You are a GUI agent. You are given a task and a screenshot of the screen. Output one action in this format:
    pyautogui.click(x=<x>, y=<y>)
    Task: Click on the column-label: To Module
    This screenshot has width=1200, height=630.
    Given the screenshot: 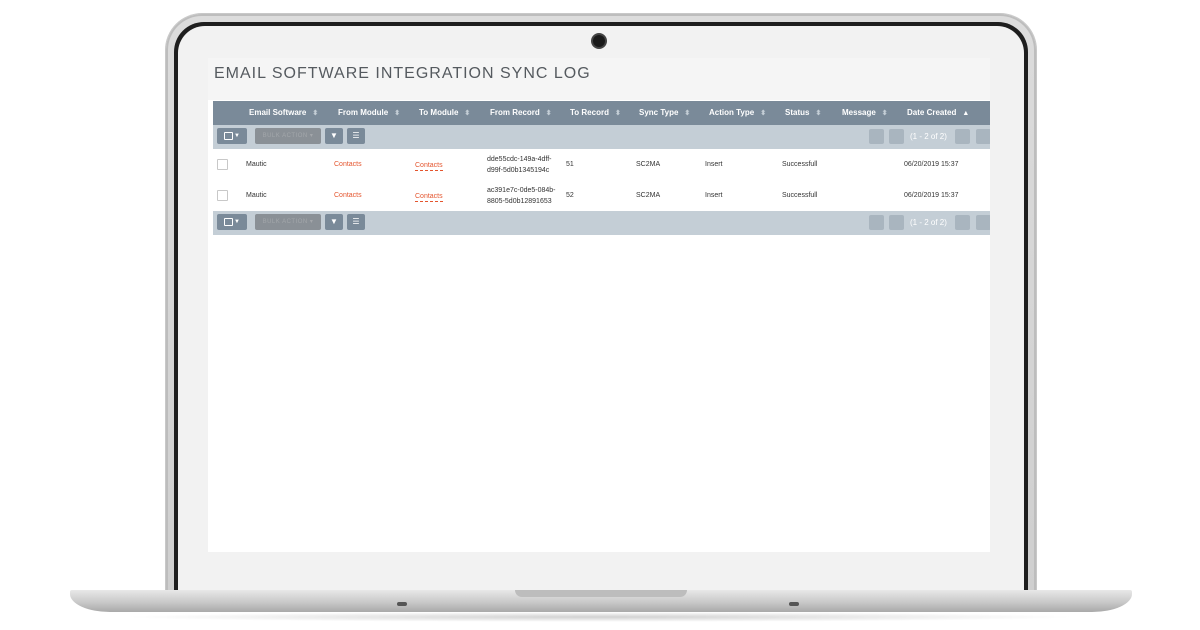 What is the action you would take?
    pyautogui.click(x=439, y=112)
    